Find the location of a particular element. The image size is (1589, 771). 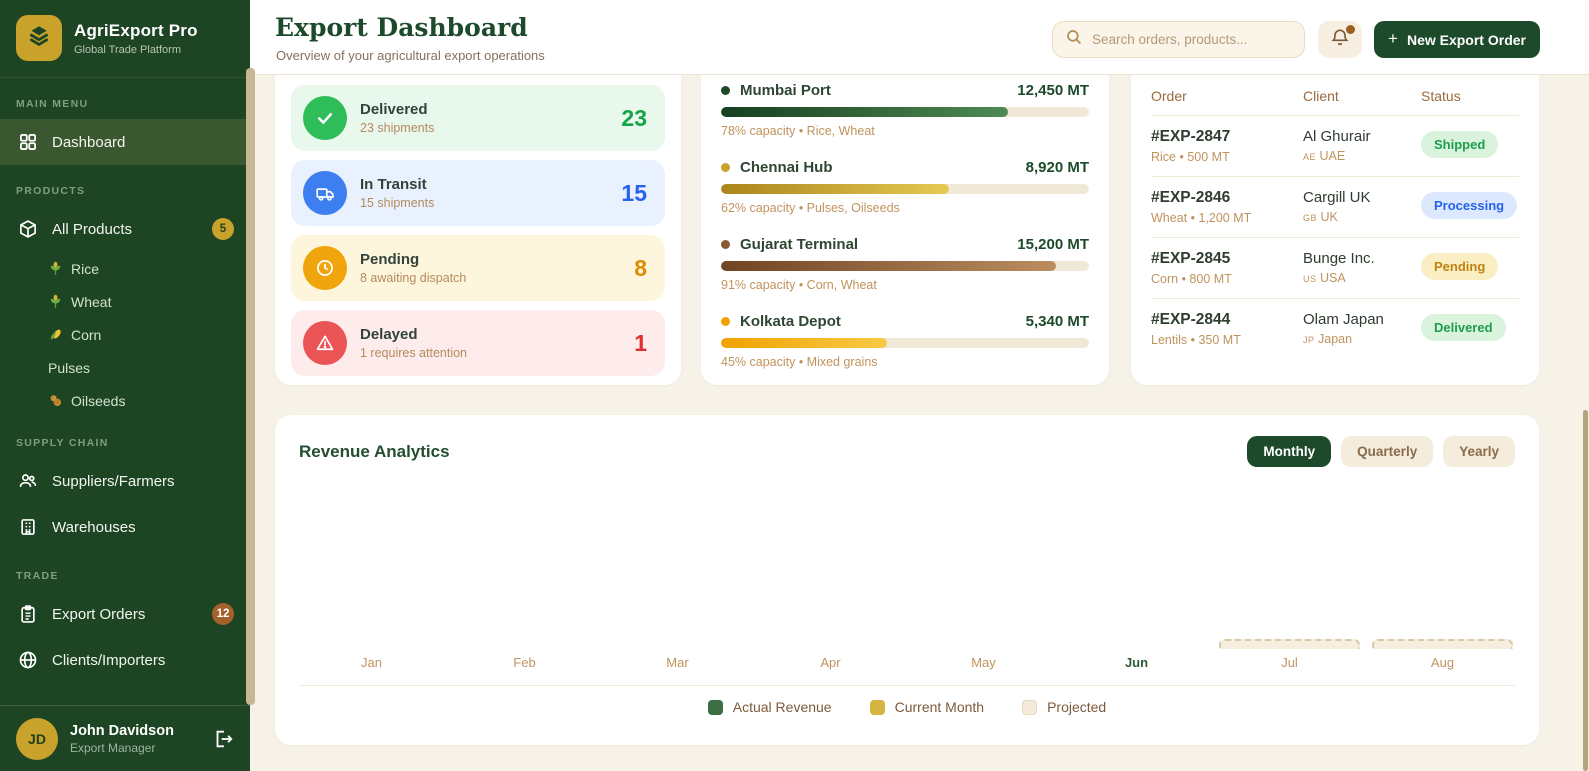

sidebar-item-clients: Clients/Importers is located at coordinates (125, 660).